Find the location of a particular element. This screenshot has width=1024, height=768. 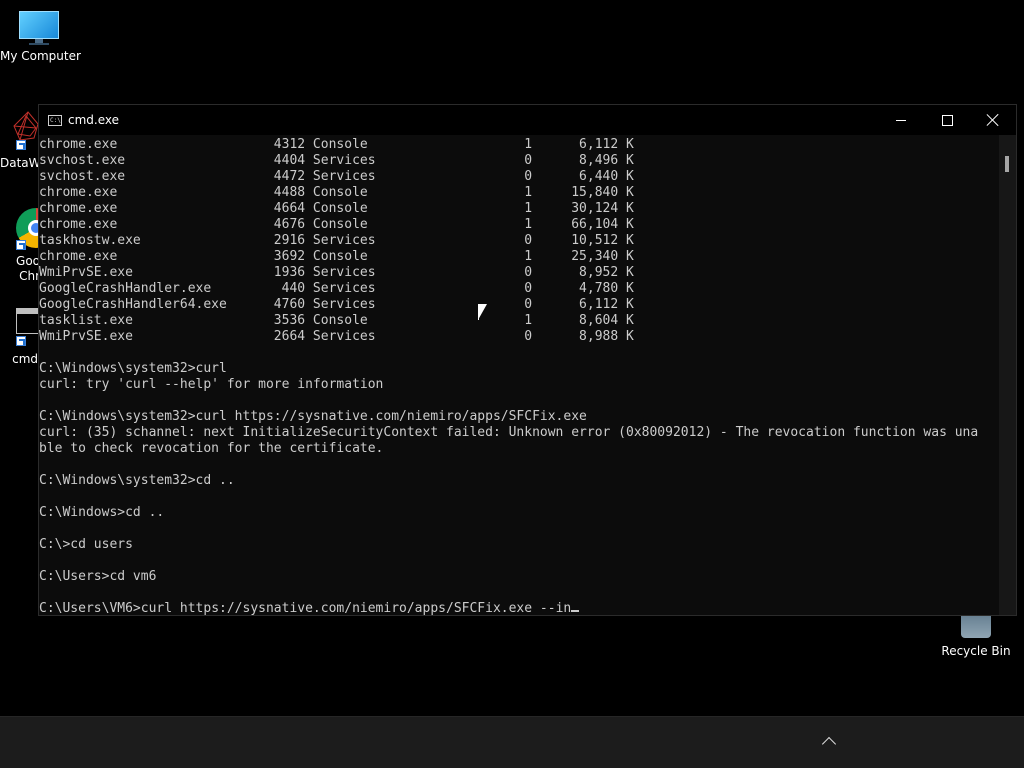

close-button is located at coordinates (993, 120).